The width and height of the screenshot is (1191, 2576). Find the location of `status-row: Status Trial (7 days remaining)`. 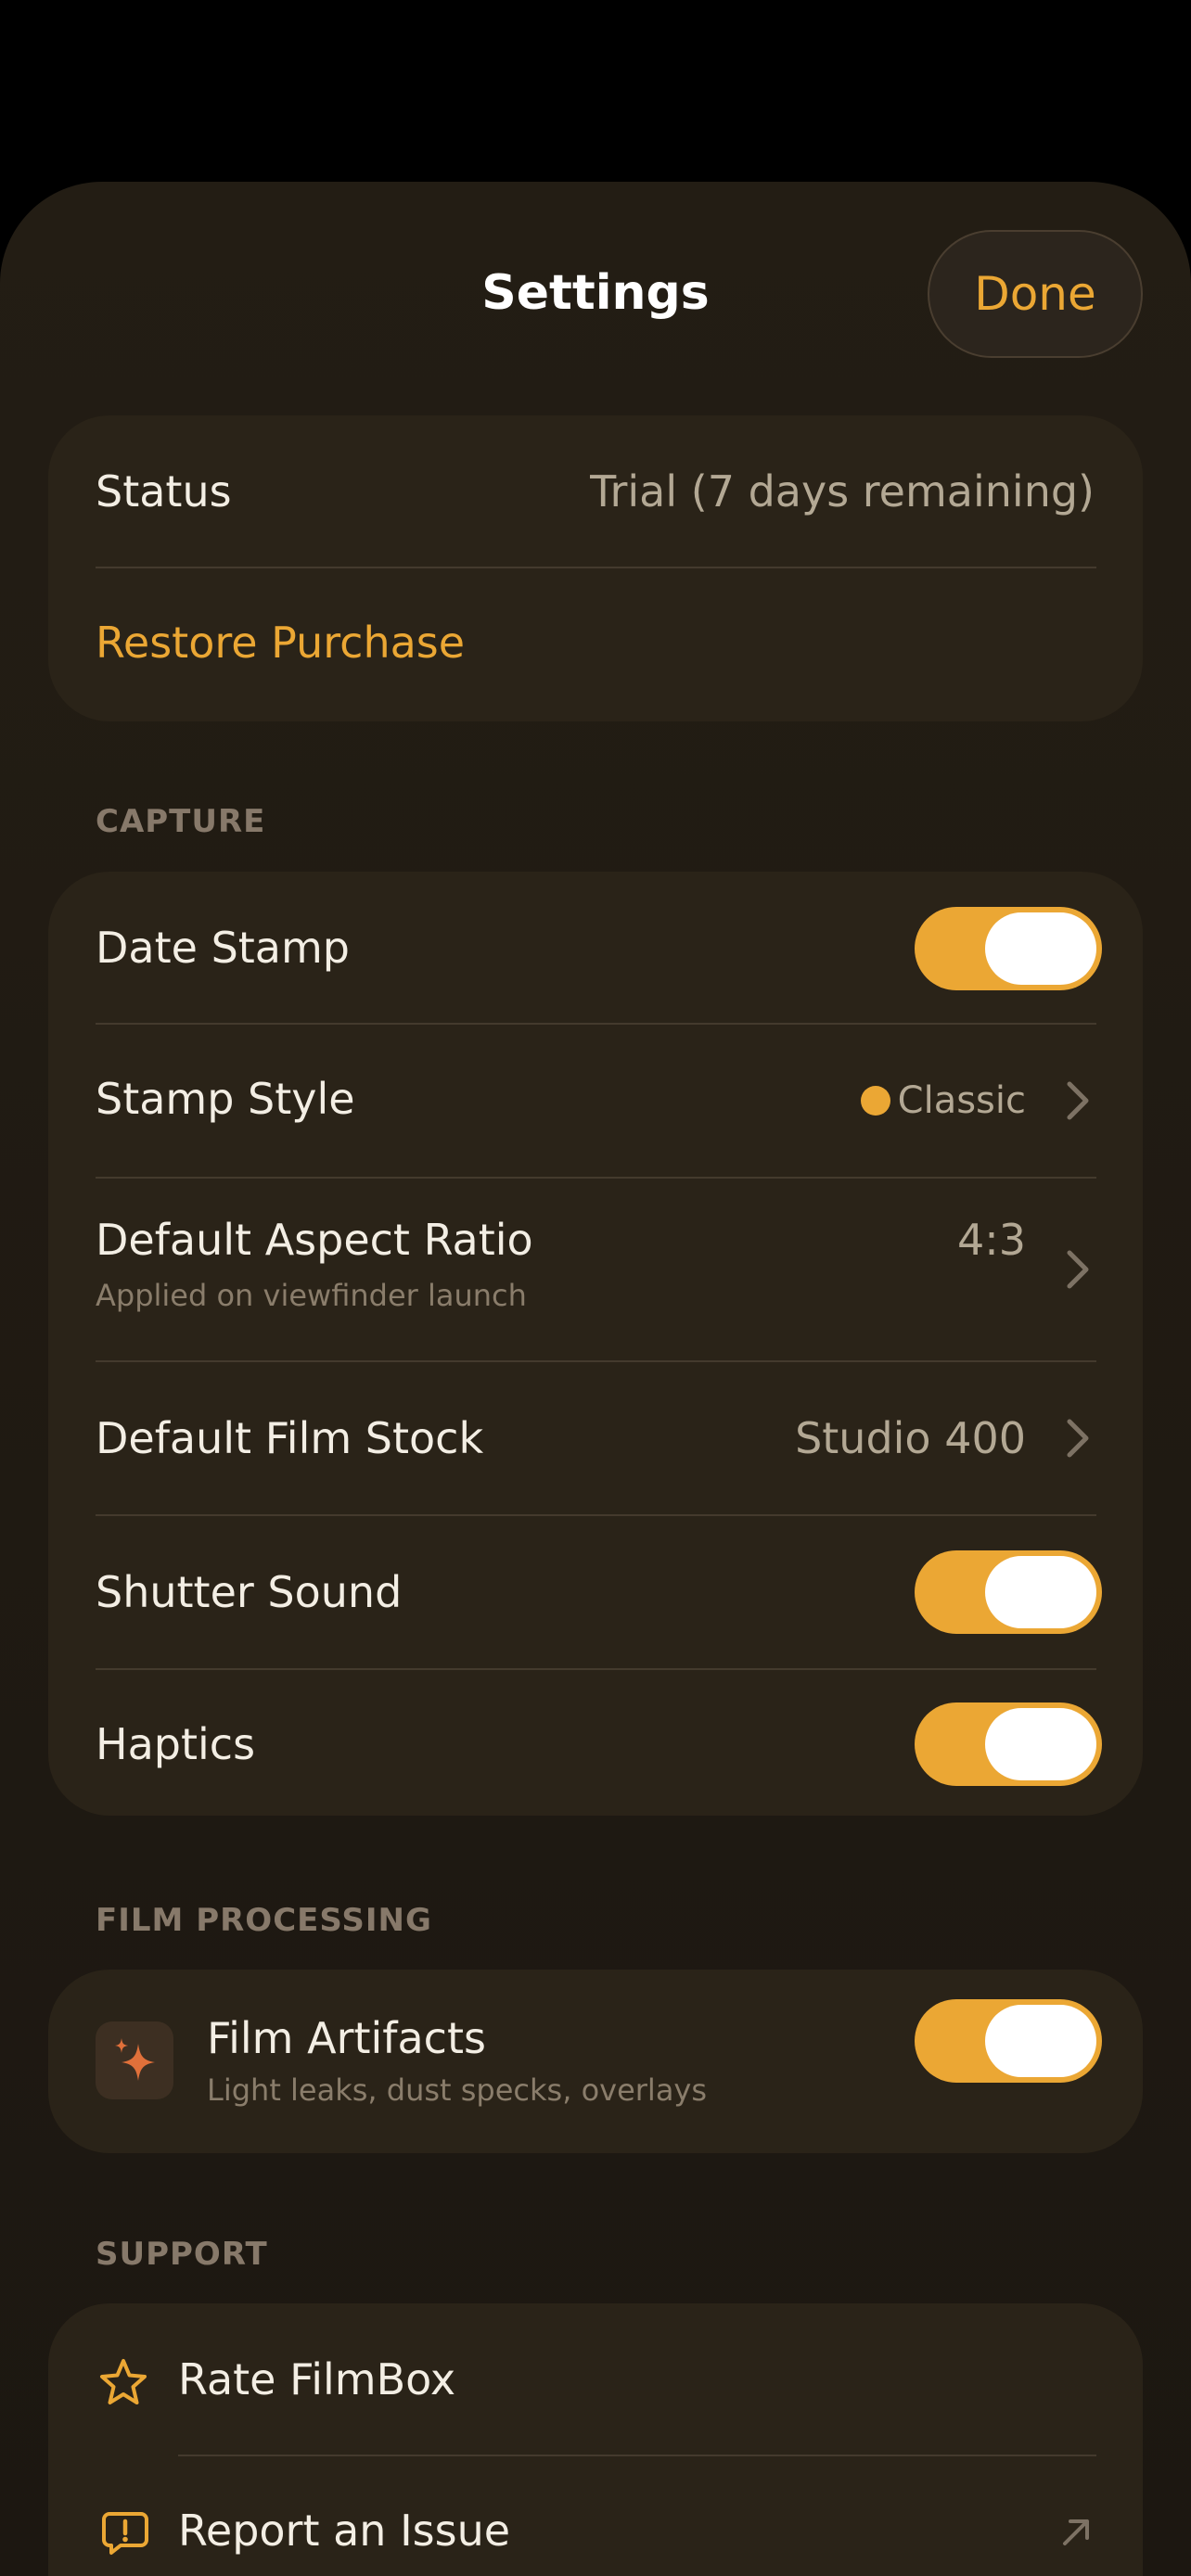

status-row: Status Trial (7 days remaining) is located at coordinates (595, 491).